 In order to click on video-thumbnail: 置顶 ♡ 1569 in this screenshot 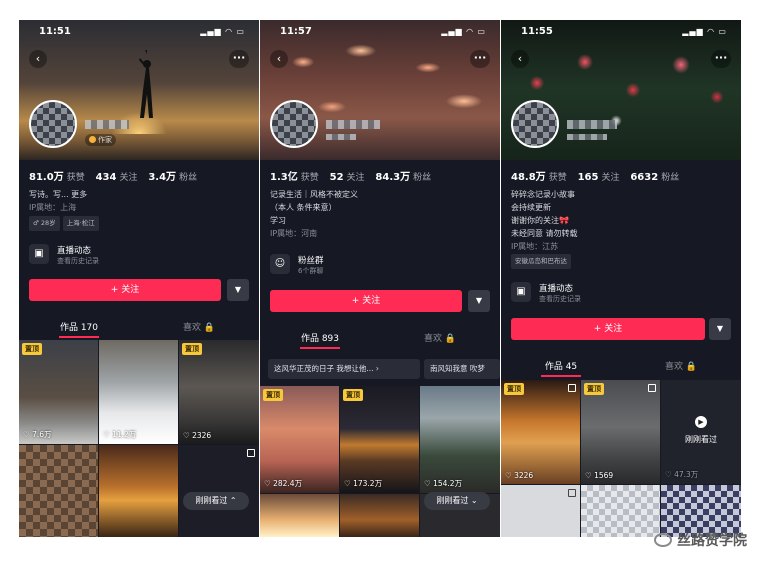, I will do `click(620, 432)`.